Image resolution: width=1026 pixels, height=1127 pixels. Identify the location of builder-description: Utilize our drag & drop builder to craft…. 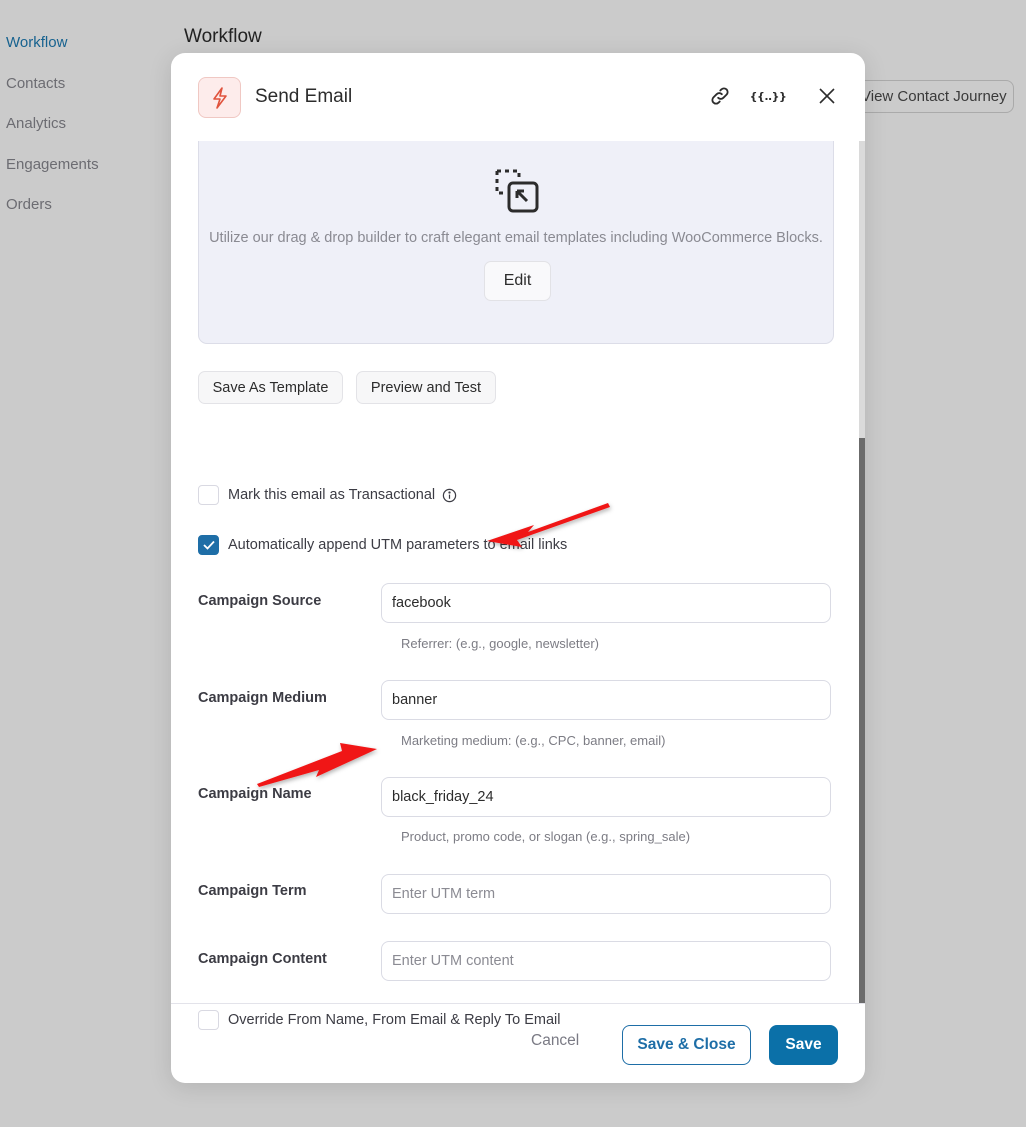
(516, 238).